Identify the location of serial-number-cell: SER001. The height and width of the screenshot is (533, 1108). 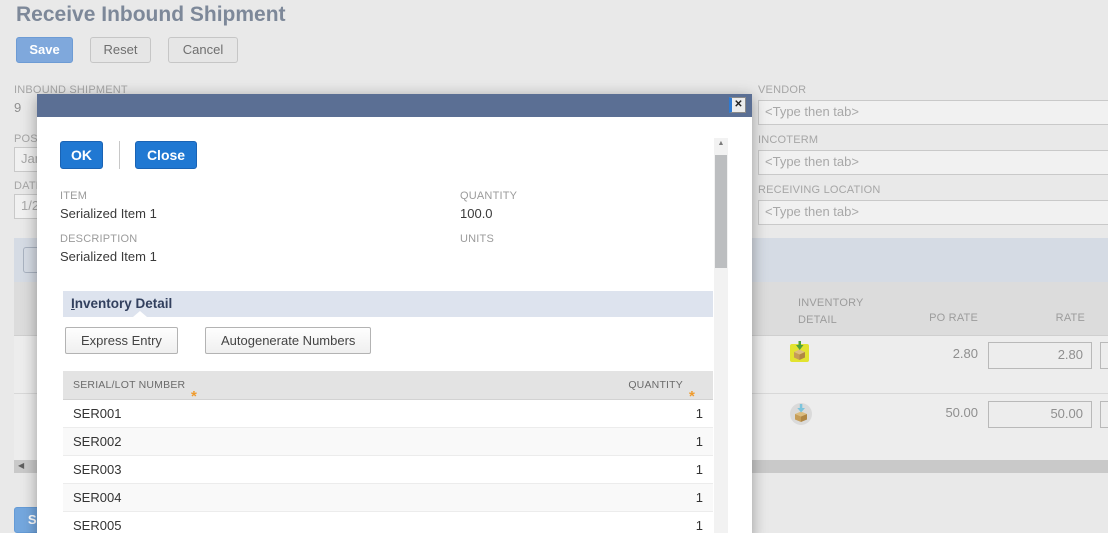
(97, 413).